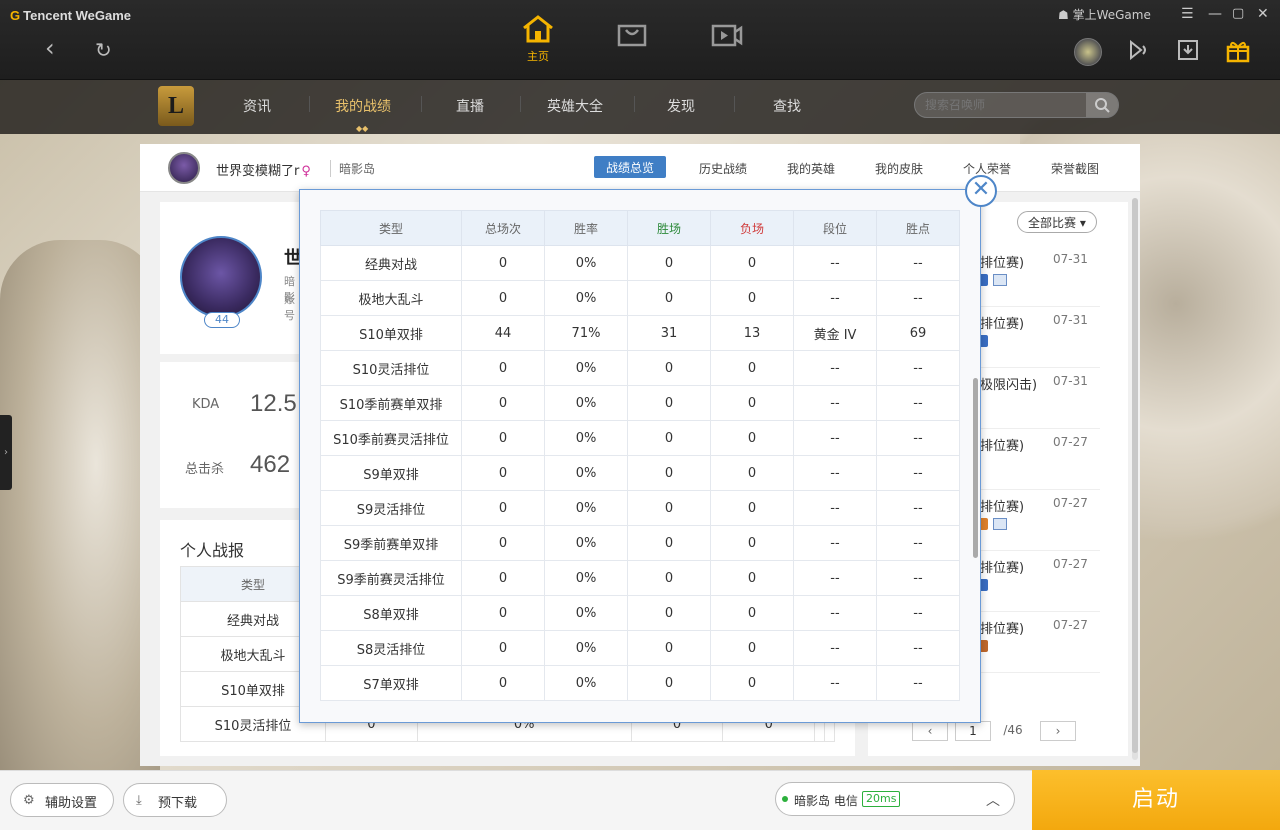 The height and width of the screenshot is (830, 1280). I want to click on table-cell: S10季前赛灵活排位, so click(391, 438).